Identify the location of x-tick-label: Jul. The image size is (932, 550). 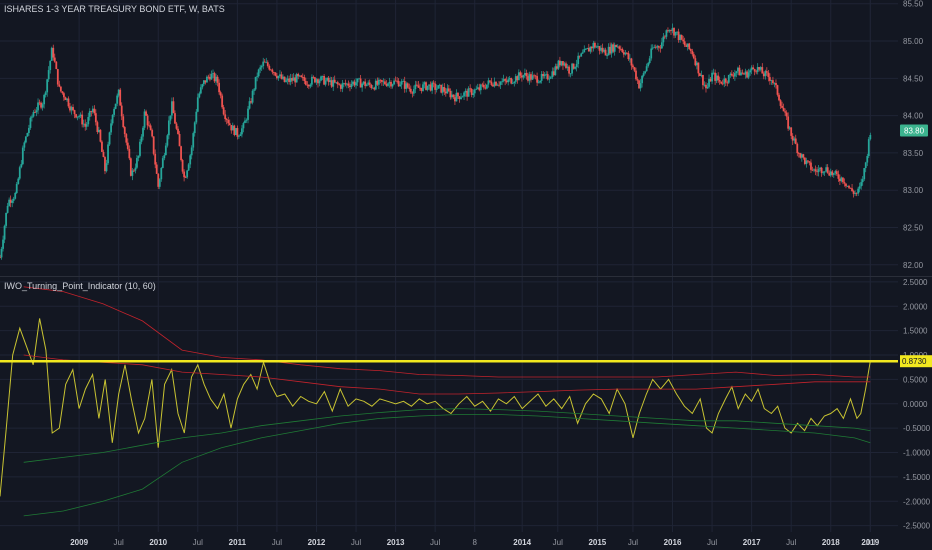
(435, 542).